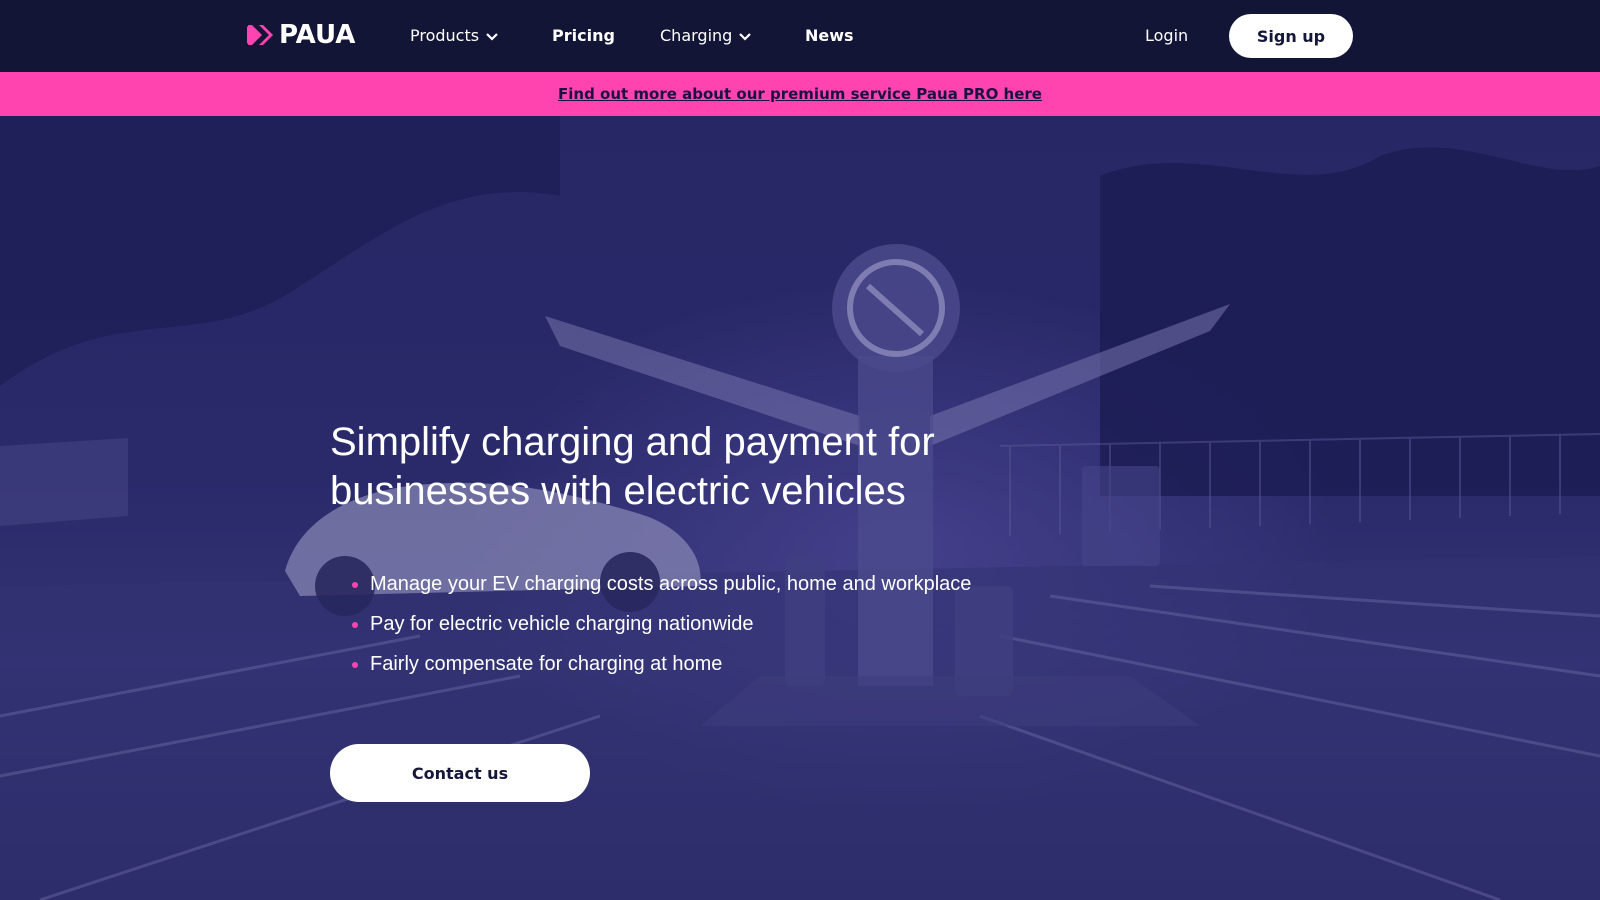 Image resolution: width=1600 pixels, height=900 pixels. I want to click on login-link: Login, so click(1166, 35).